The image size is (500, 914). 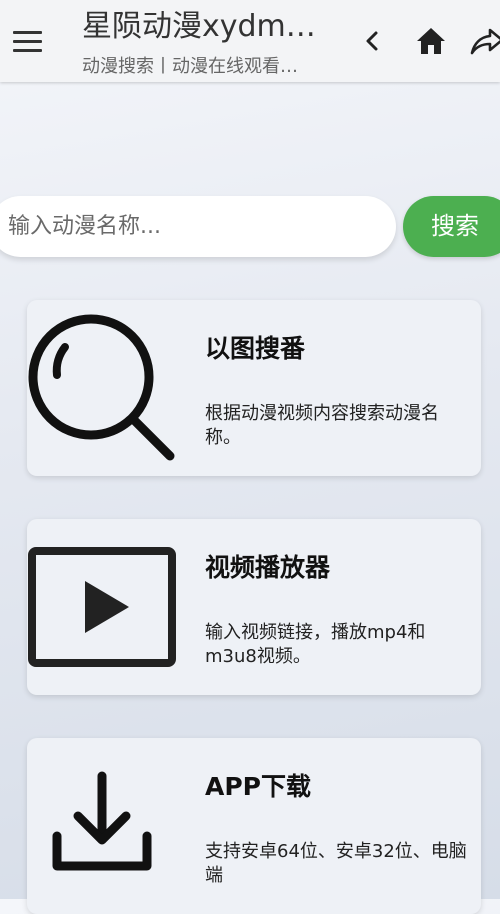 What do you see at coordinates (315, 644) in the screenshot?
I see `card-description: 输入视频链接，播放mp4和m3u8视频。` at bounding box center [315, 644].